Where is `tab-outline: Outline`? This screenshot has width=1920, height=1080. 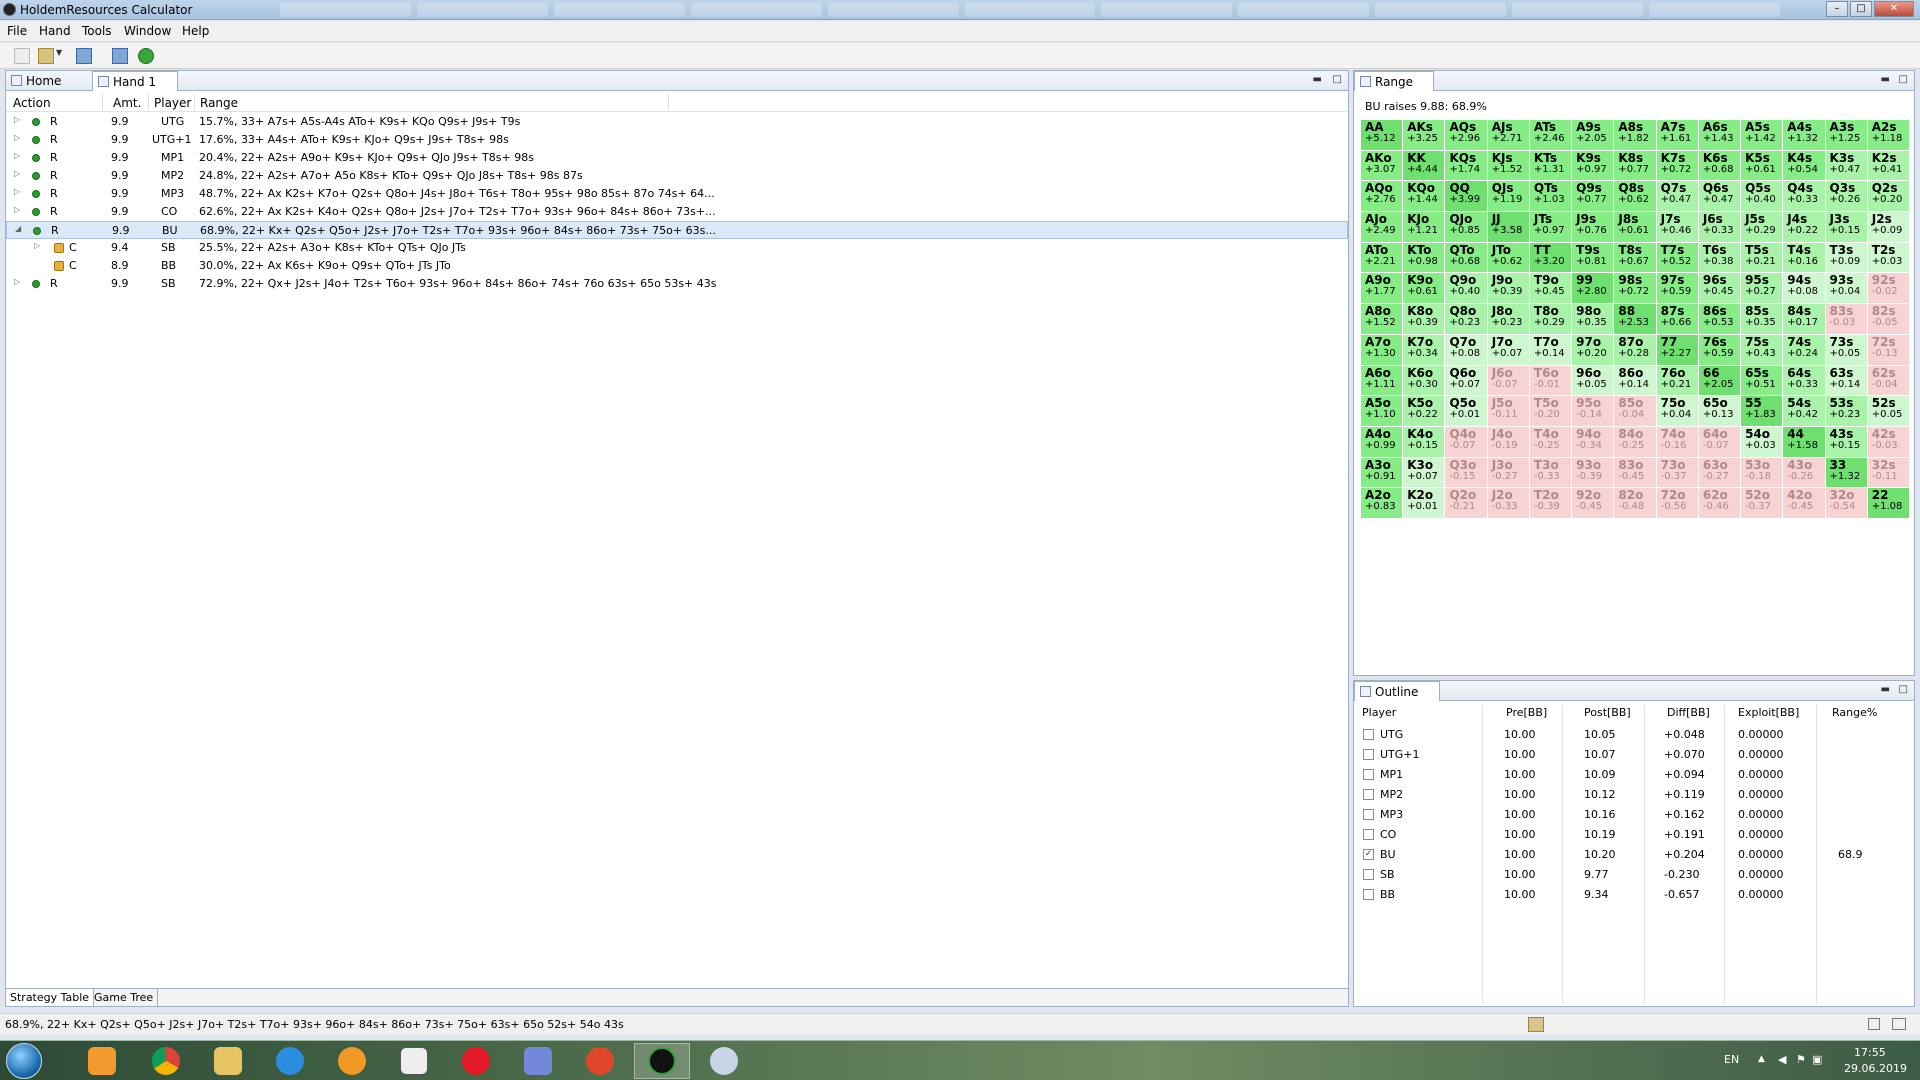
tab-outline: Outline is located at coordinates (1397, 691).